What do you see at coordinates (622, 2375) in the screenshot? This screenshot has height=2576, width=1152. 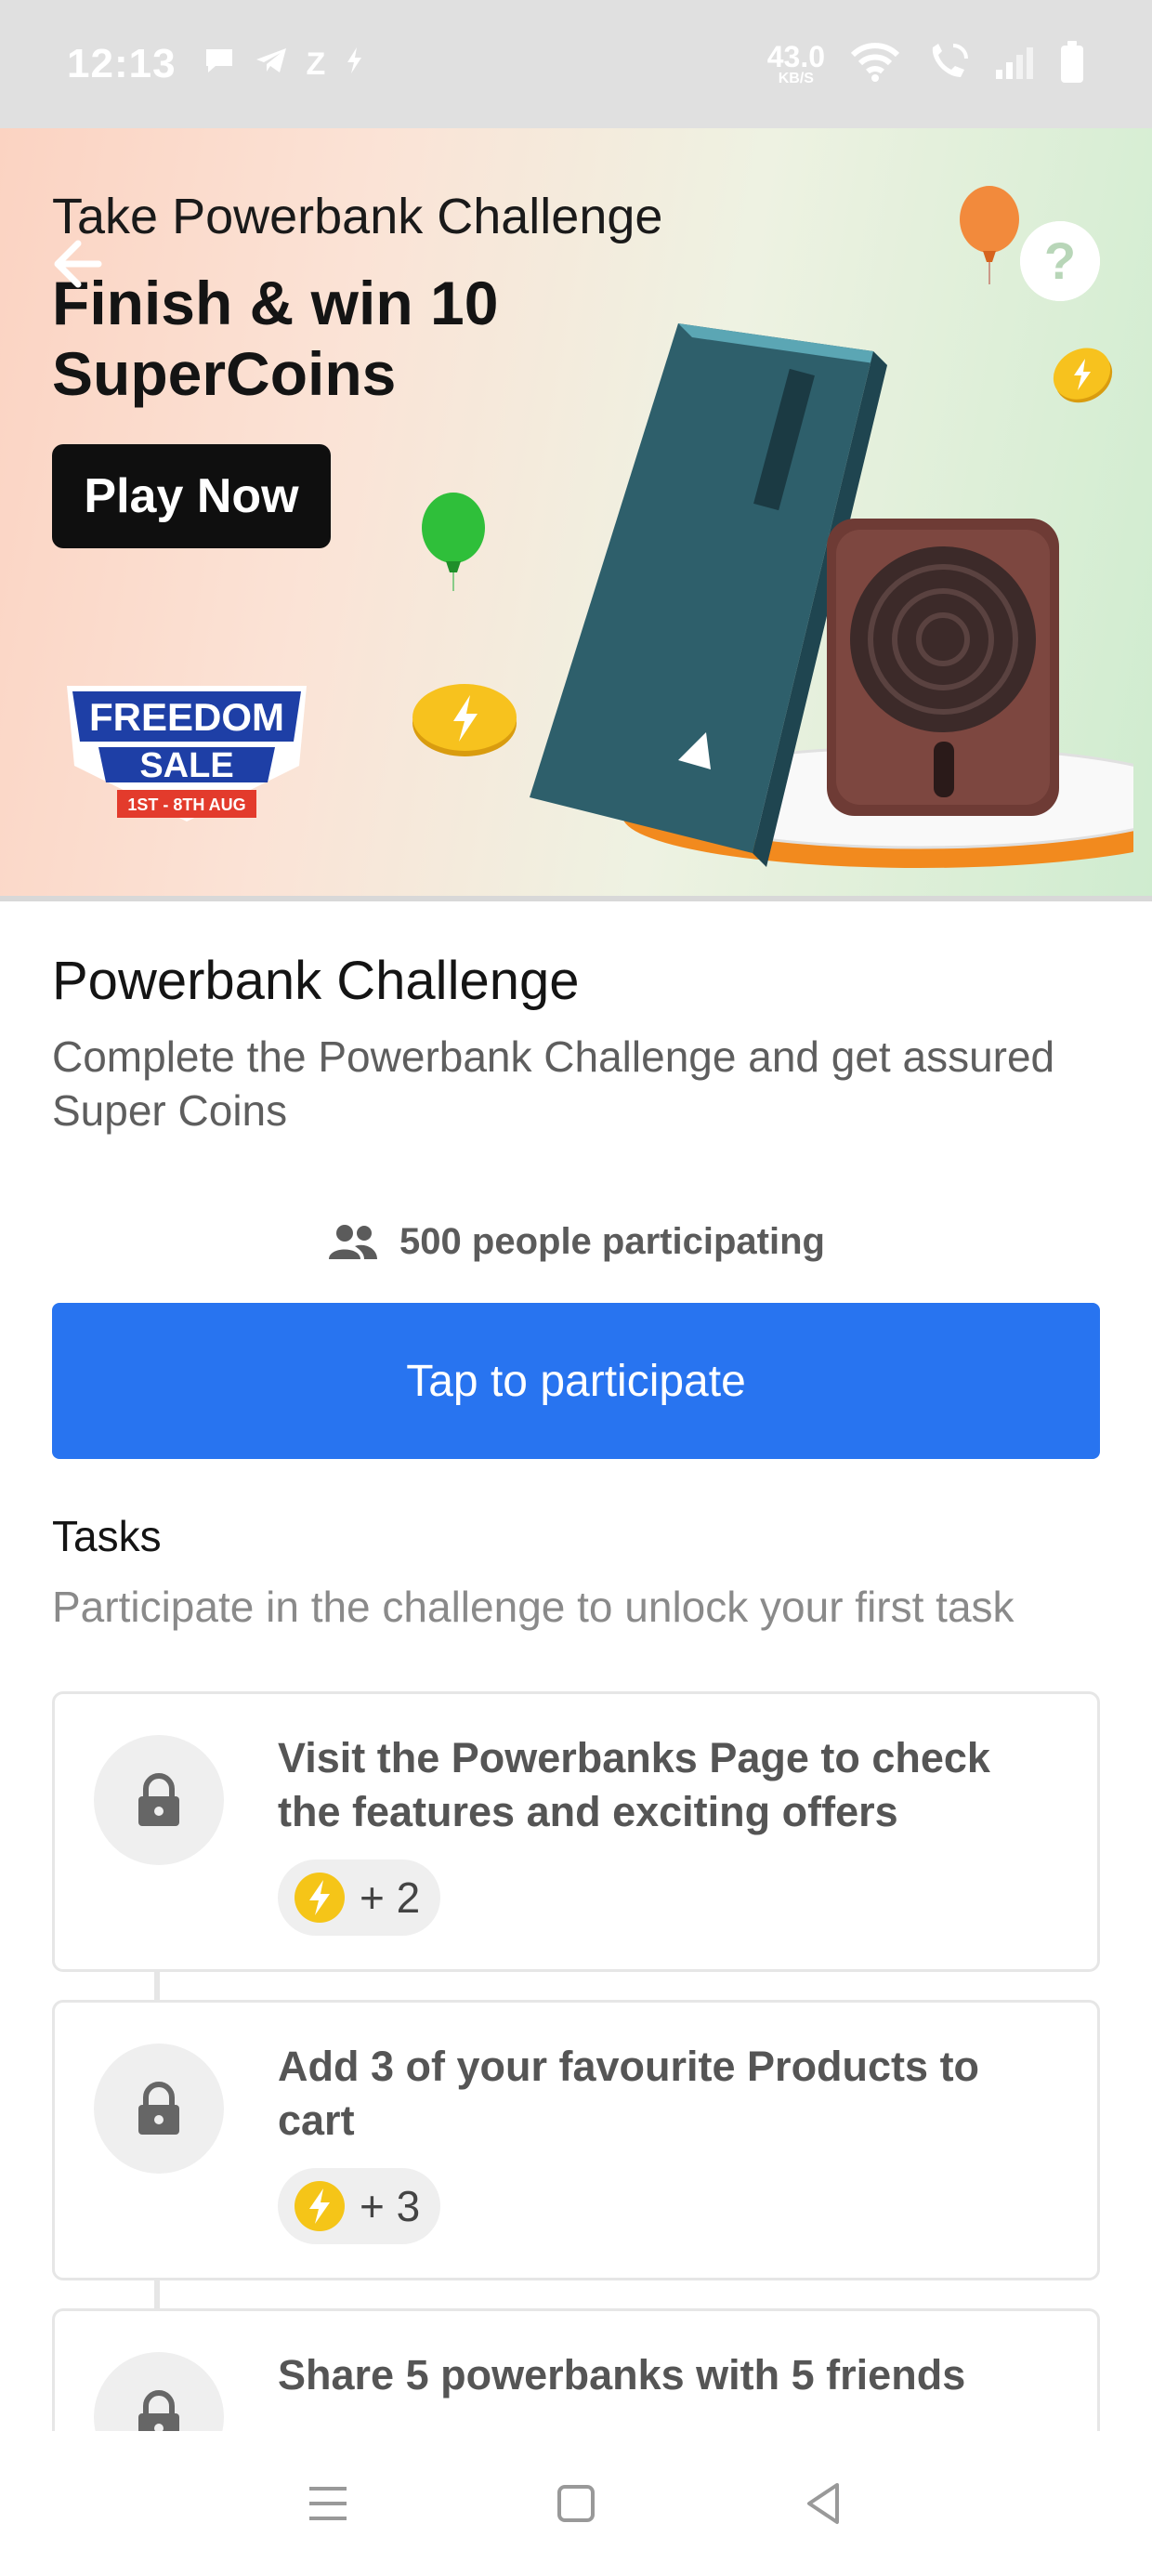 I see `task-text: Share 5 powerbanks with 5 friends` at bounding box center [622, 2375].